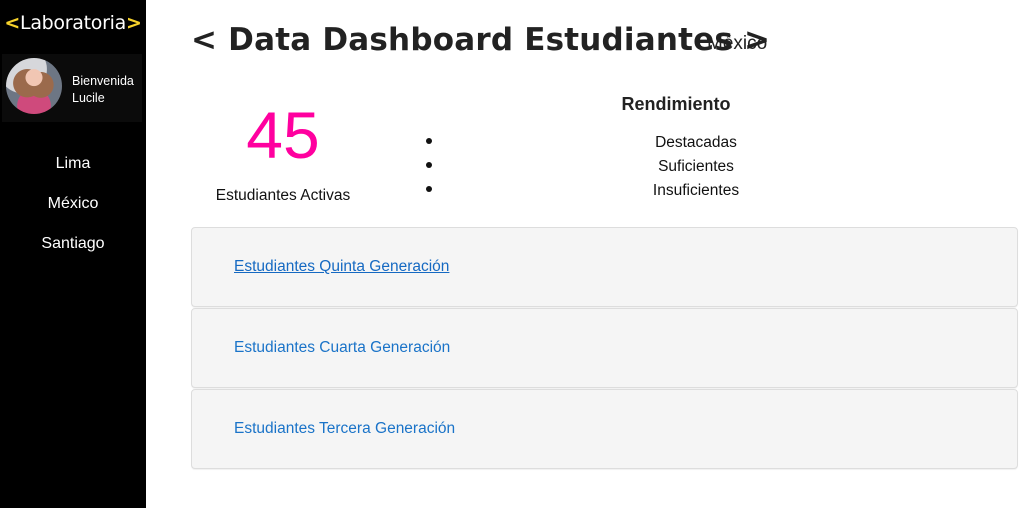 Image resolution: width=1030 pixels, height=508 pixels. I want to click on user-profile: Bienvenida Lucile, so click(72, 88).